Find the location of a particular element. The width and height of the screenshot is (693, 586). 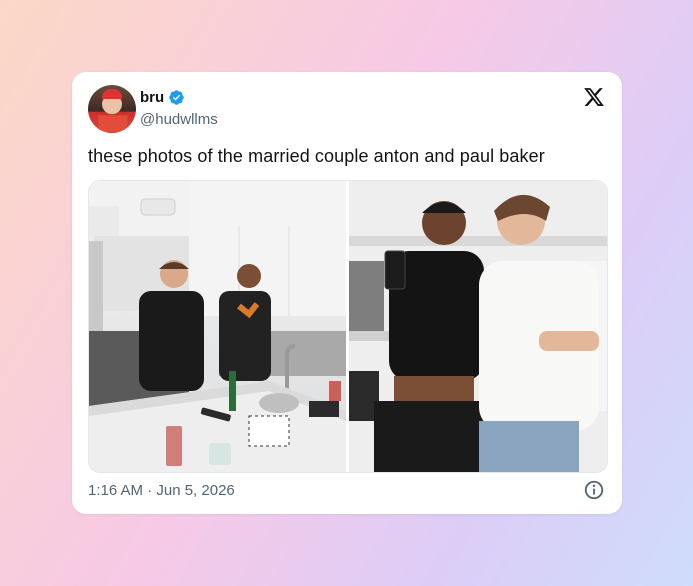

x-logo-icon is located at coordinates (594, 97).